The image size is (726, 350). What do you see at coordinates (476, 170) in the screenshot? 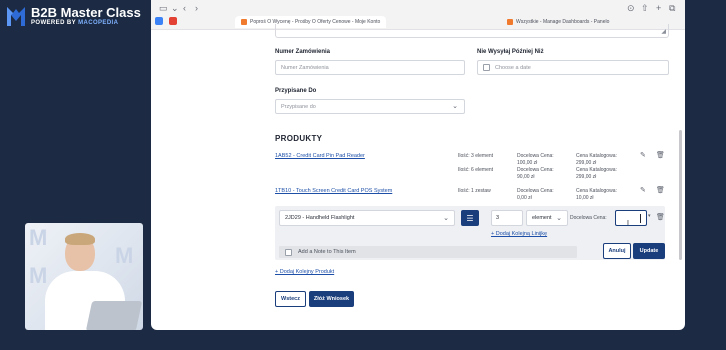
I see `product-quantity: Ilość: 6 element` at bounding box center [476, 170].